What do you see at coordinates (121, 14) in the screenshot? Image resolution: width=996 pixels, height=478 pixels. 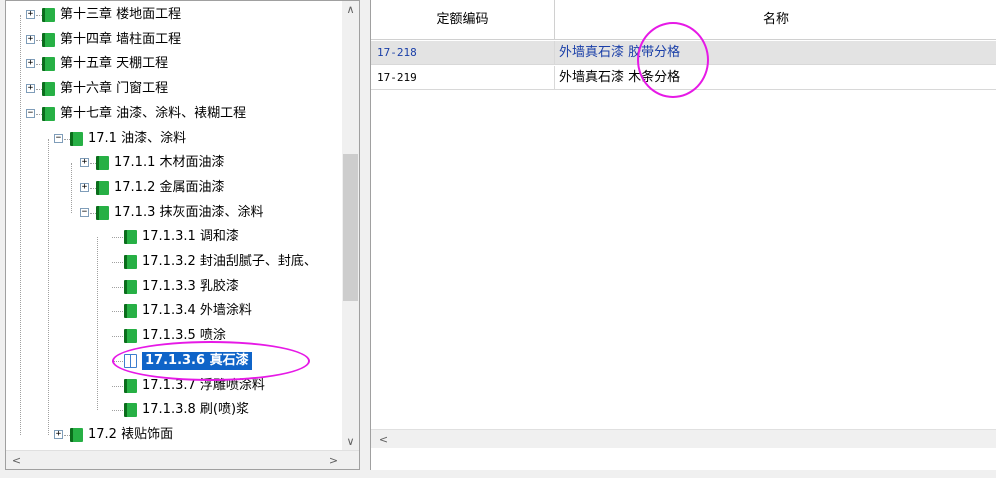 I see `tree-item-label: 第十三章 楼地面工程` at bounding box center [121, 14].